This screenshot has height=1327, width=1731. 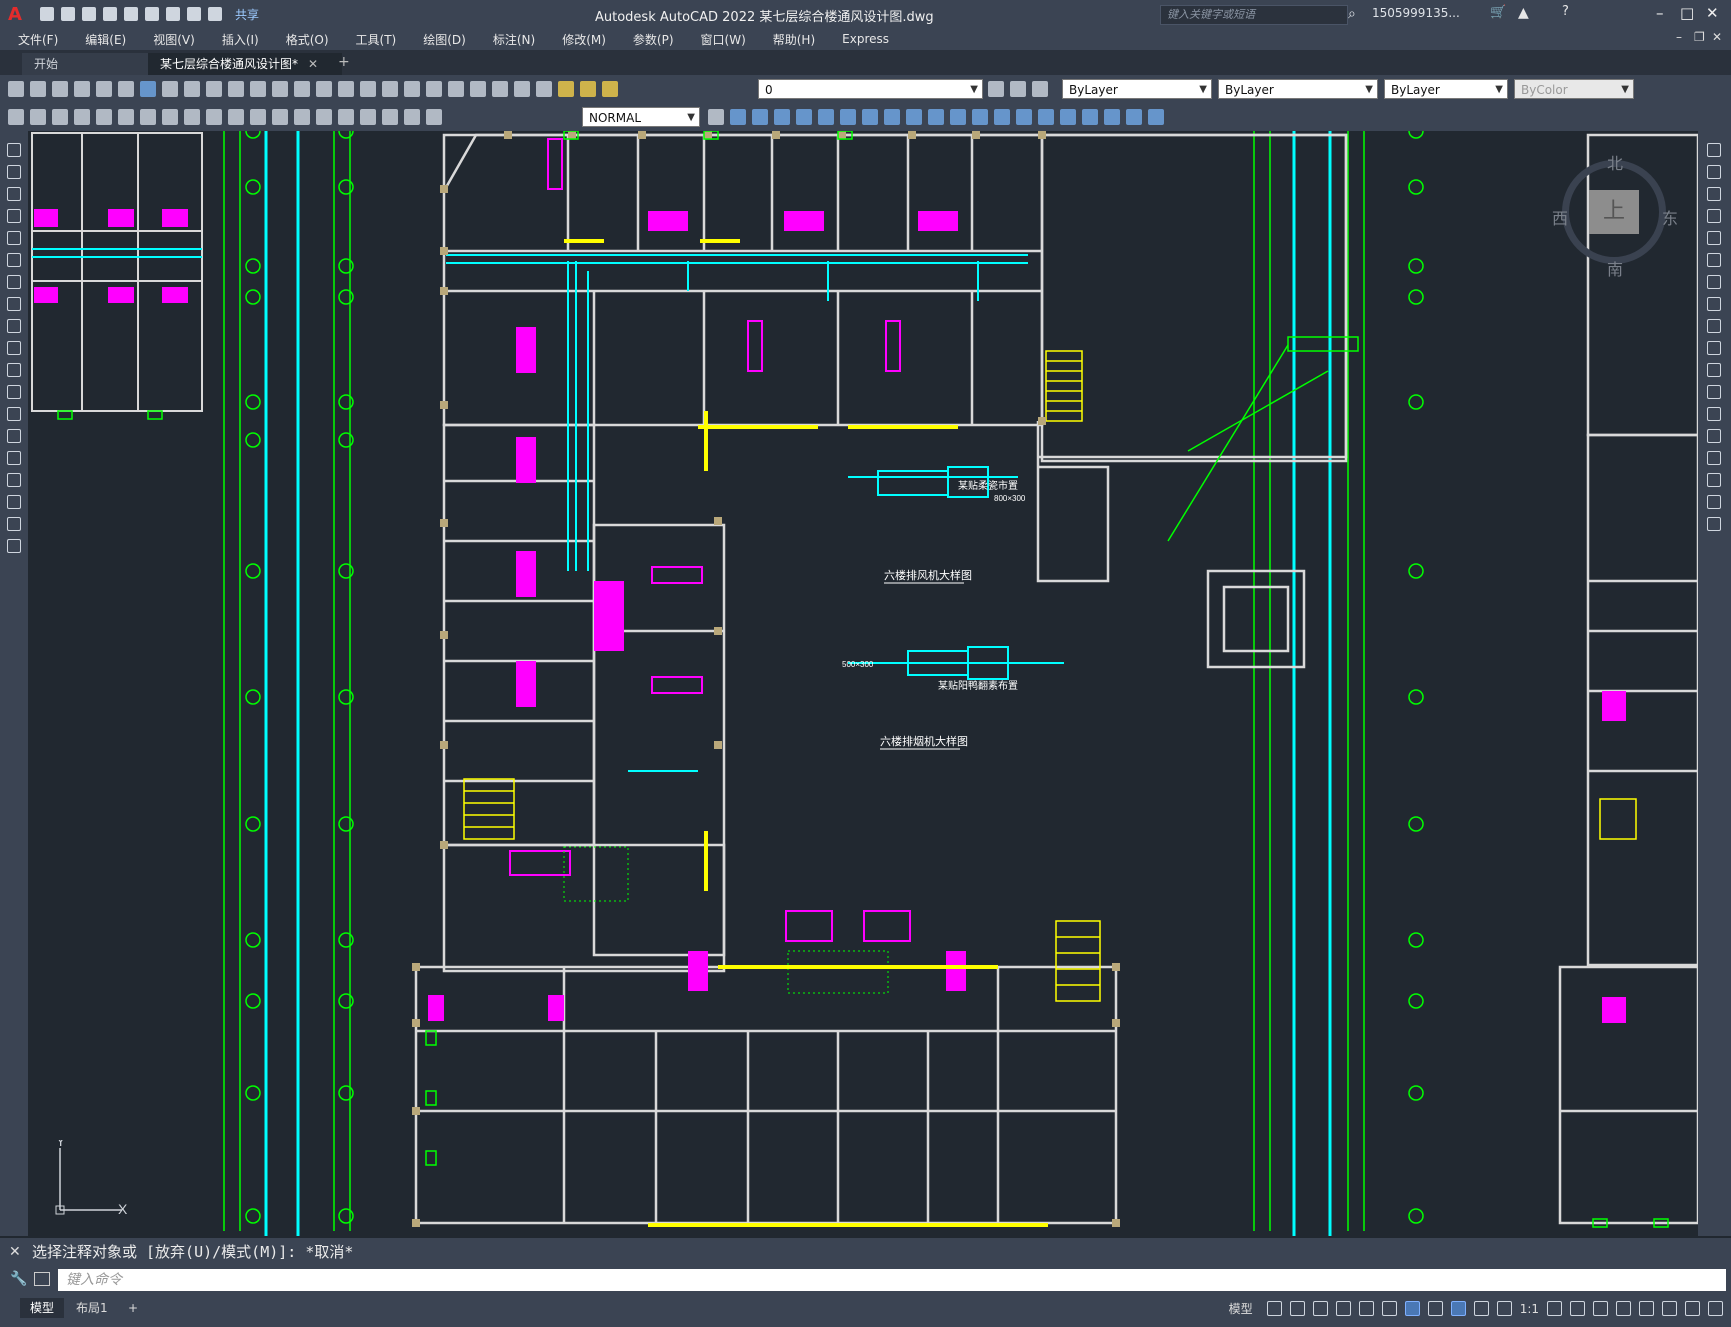 What do you see at coordinates (1714, 304) in the screenshot?
I see `scale-tool-icon` at bounding box center [1714, 304].